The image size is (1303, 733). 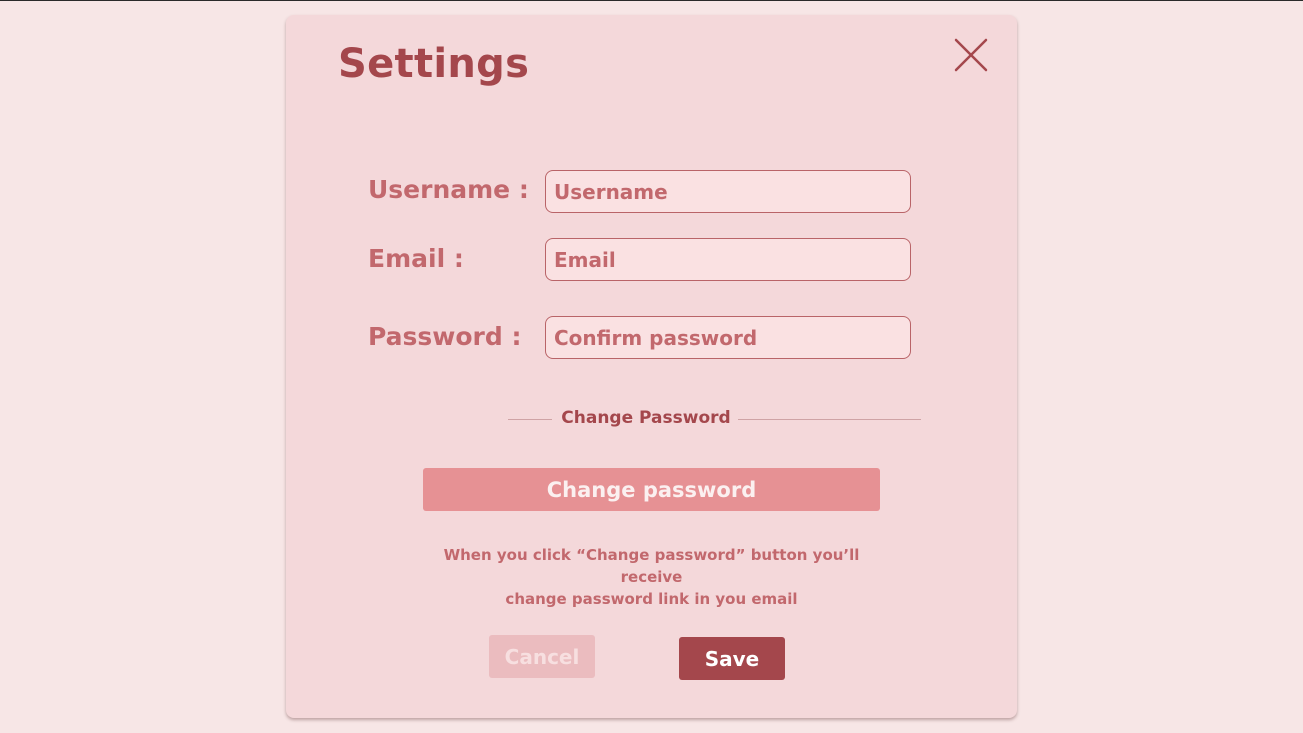 I want to click on email-label: Email :, so click(x=416, y=258).